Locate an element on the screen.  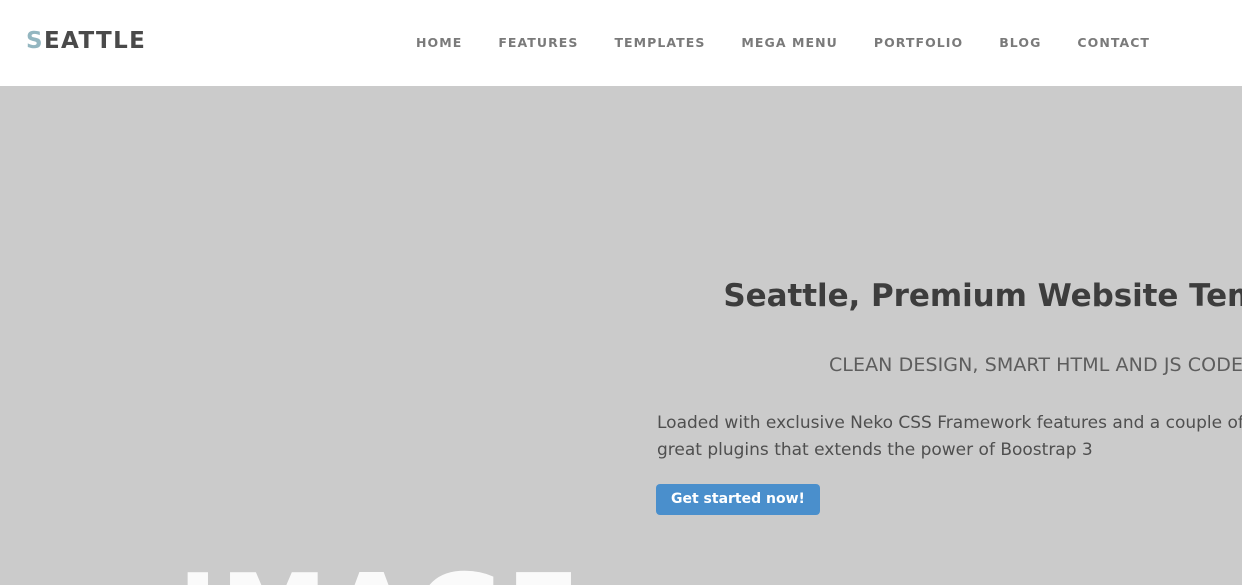
nav-item-blog: BLOG is located at coordinates (1020, 43).